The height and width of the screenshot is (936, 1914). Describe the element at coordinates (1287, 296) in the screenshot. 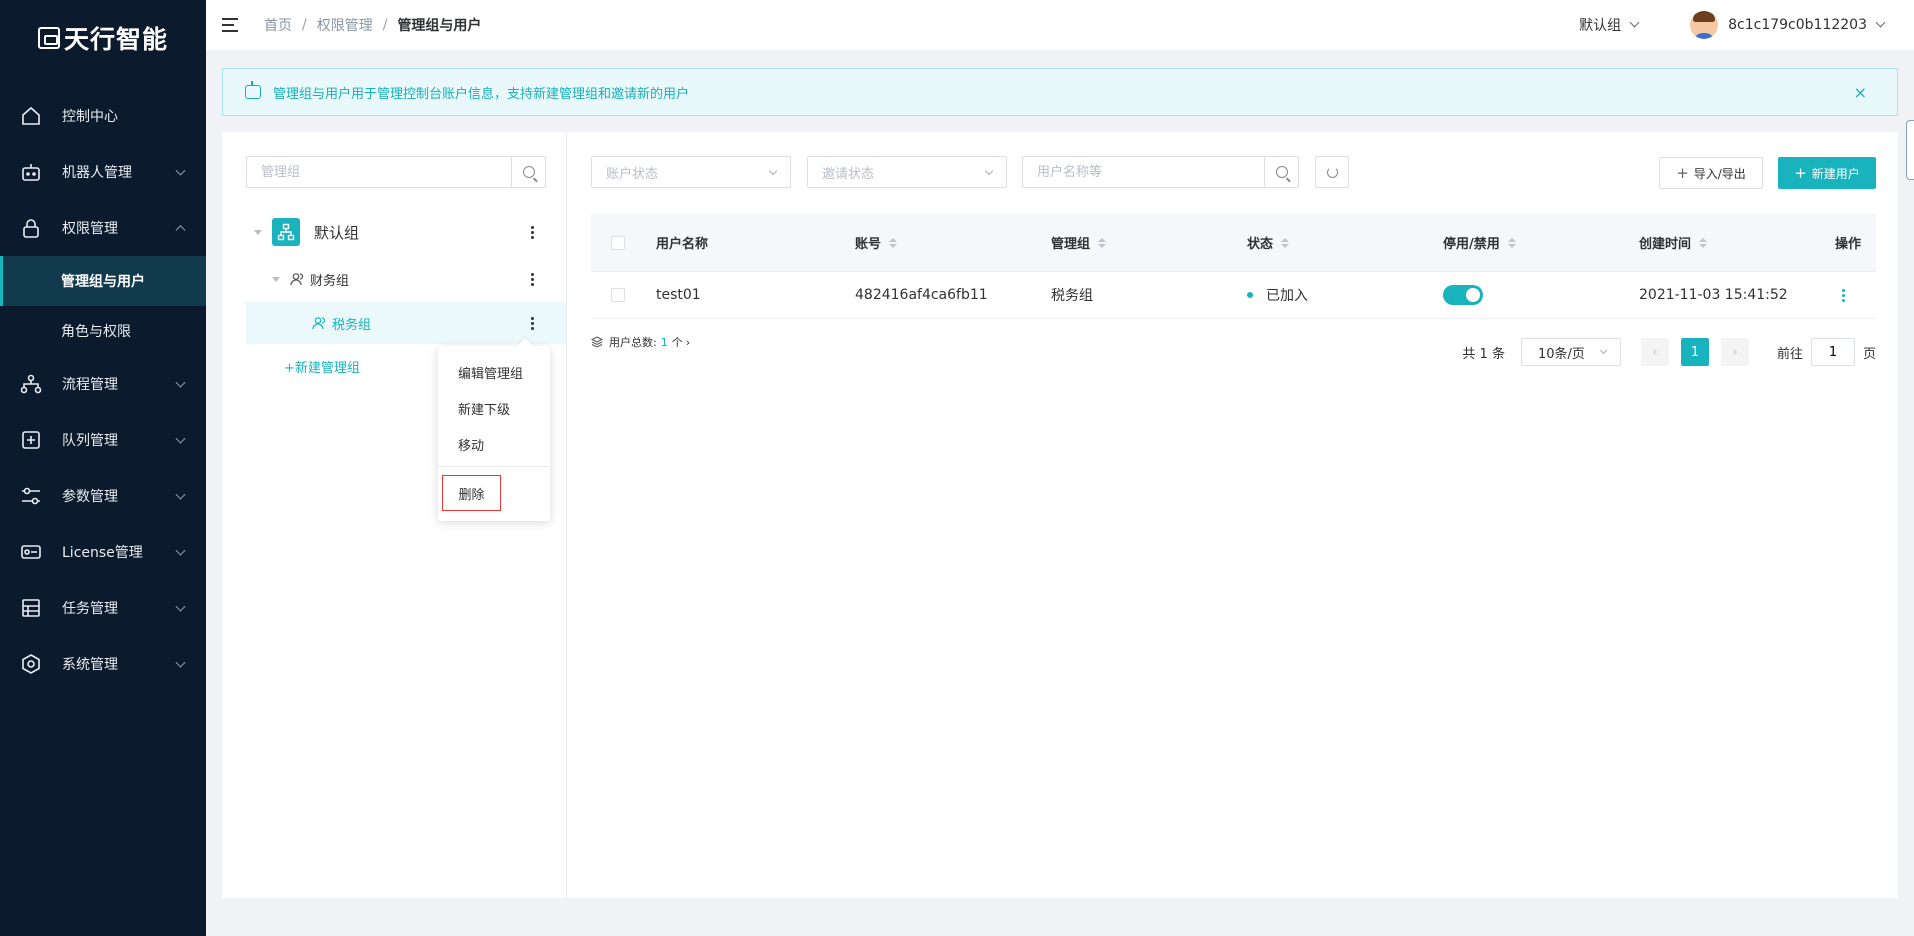

I see `status-text: 已加入` at that location.